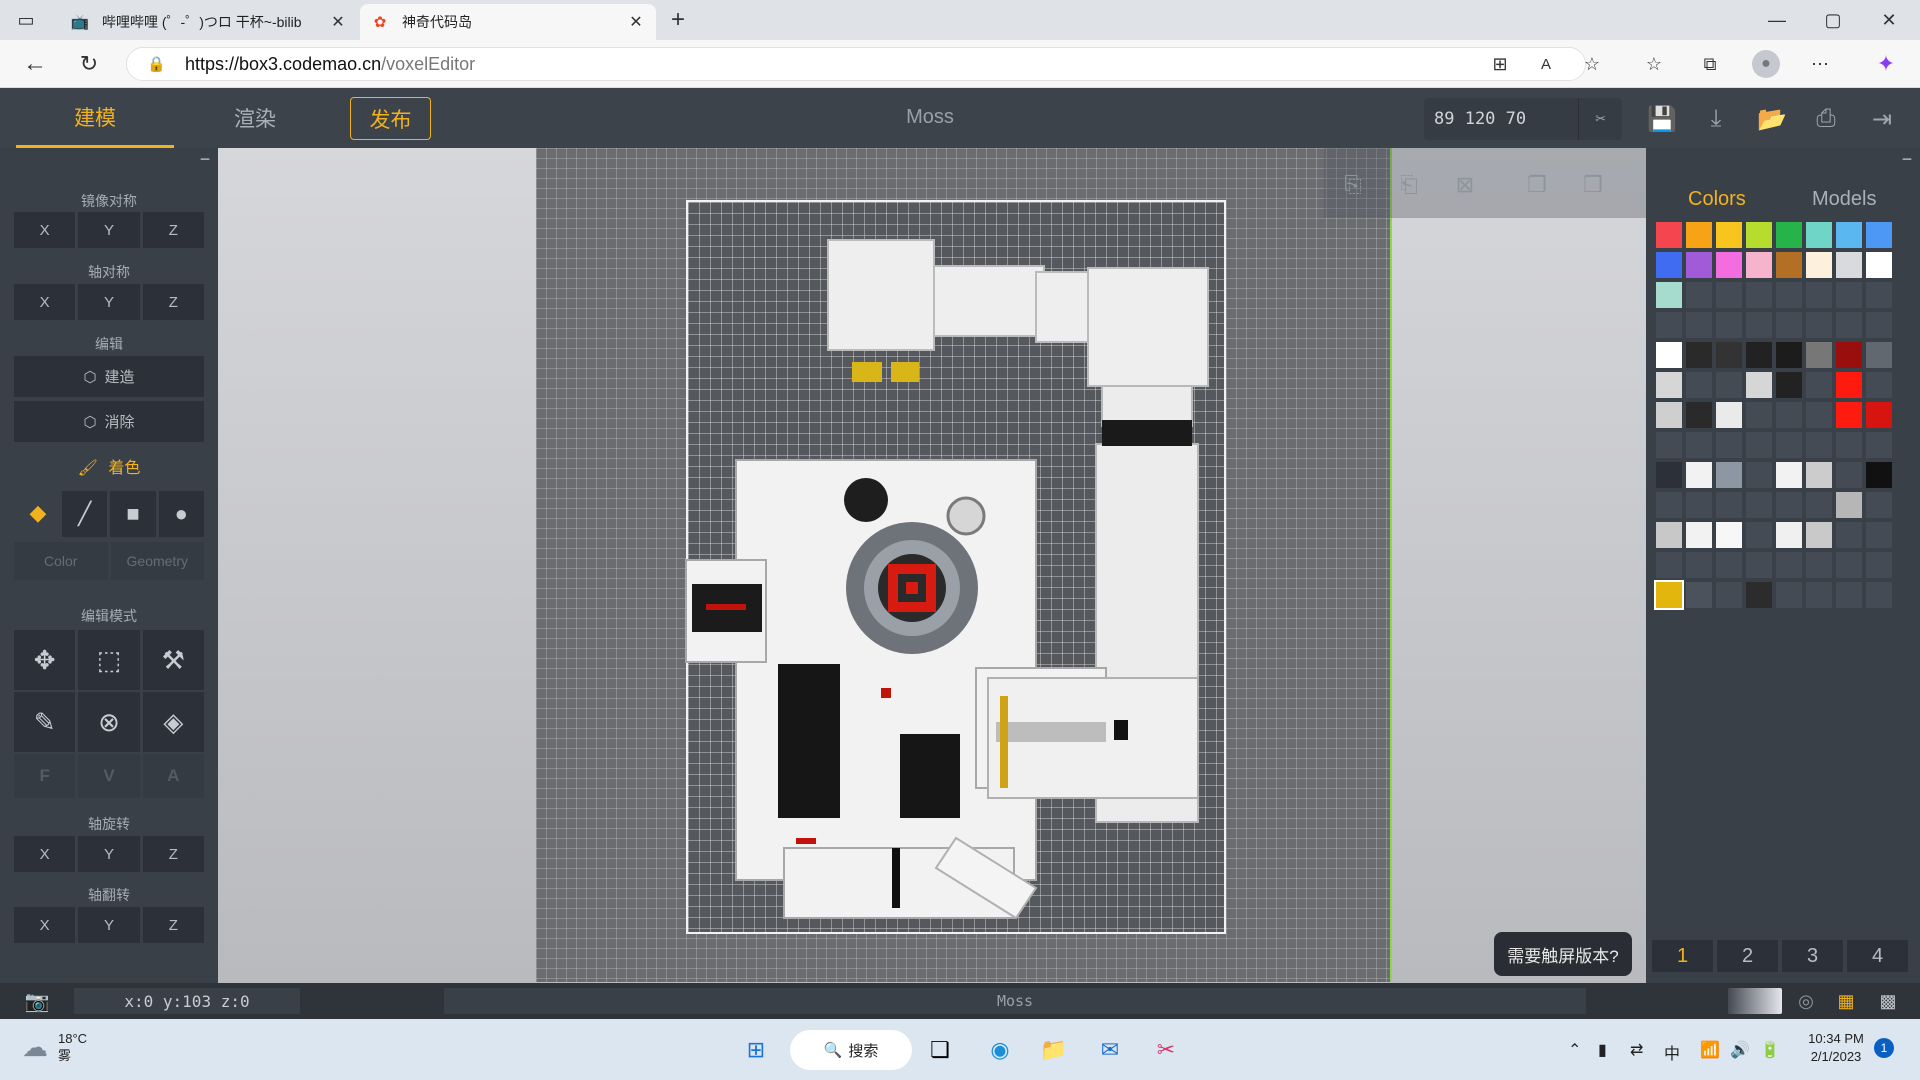 This screenshot has height=1080, width=1920. Describe the element at coordinates (1806, 1001) in the screenshot. I see `target-icon: ◎` at that location.